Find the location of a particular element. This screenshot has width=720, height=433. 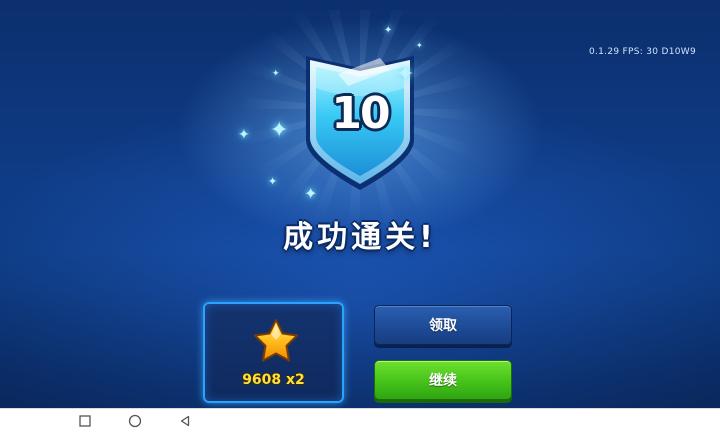

star-icon is located at coordinates (276, 341).